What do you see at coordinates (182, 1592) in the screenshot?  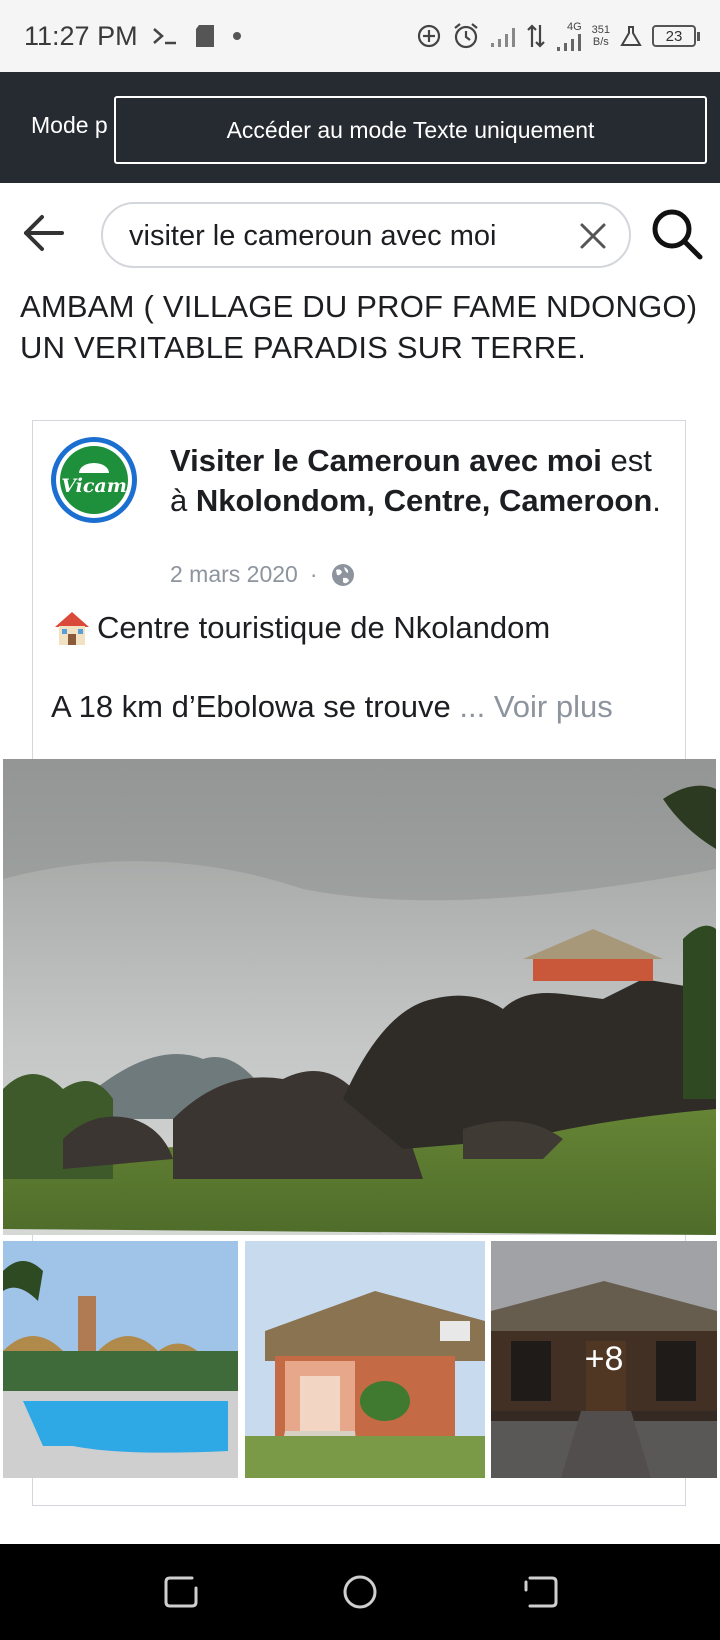 I see `recent-apps-icon` at bounding box center [182, 1592].